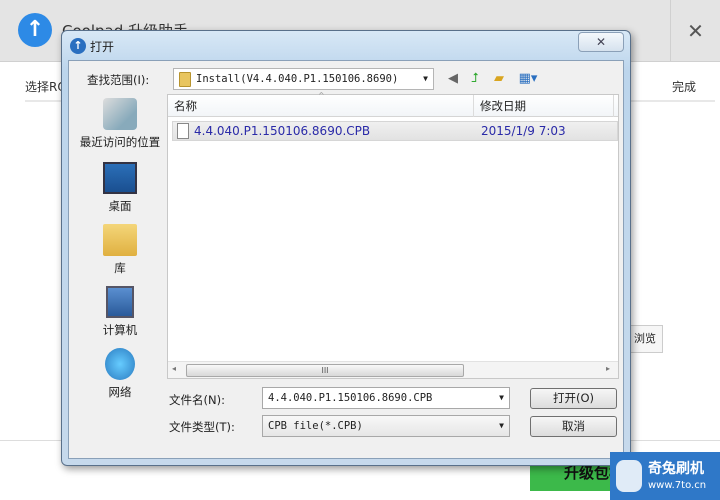  I want to click on filename-value: 4.4.040.P1.150106.8690.CPB, so click(350, 398).